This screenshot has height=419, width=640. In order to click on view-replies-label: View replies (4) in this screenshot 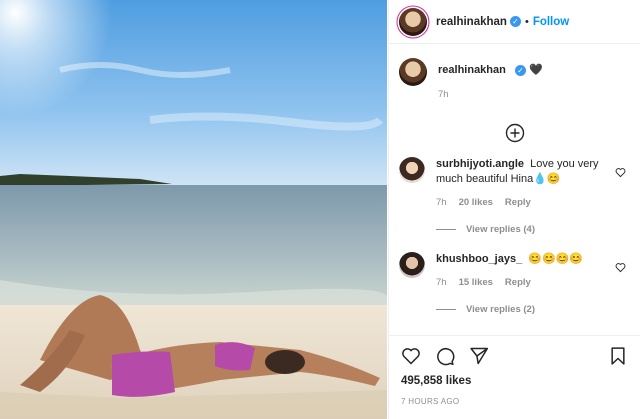, I will do `click(500, 229)`.